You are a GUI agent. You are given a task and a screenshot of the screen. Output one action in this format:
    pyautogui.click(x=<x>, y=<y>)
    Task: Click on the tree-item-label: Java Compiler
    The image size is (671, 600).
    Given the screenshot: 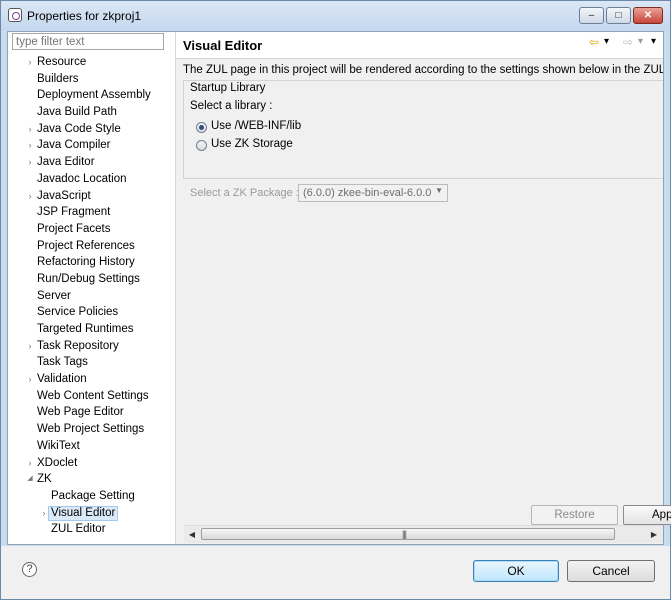 What is the action you would take?
    pyautogui.click(x=74, y=145)
    